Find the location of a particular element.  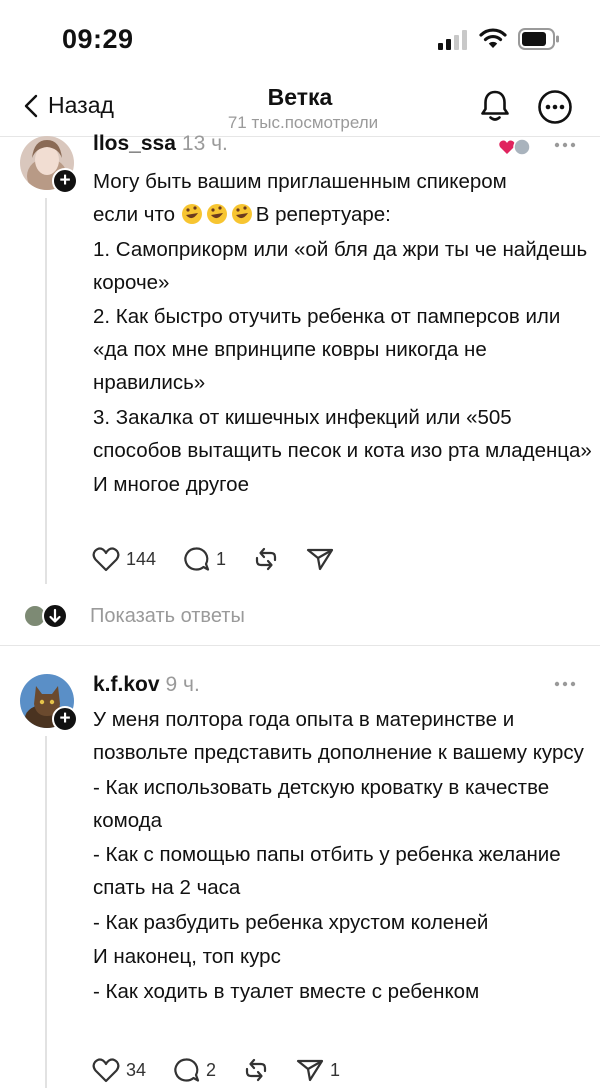

username: llos_ssa is located at coordinates (134, 143).